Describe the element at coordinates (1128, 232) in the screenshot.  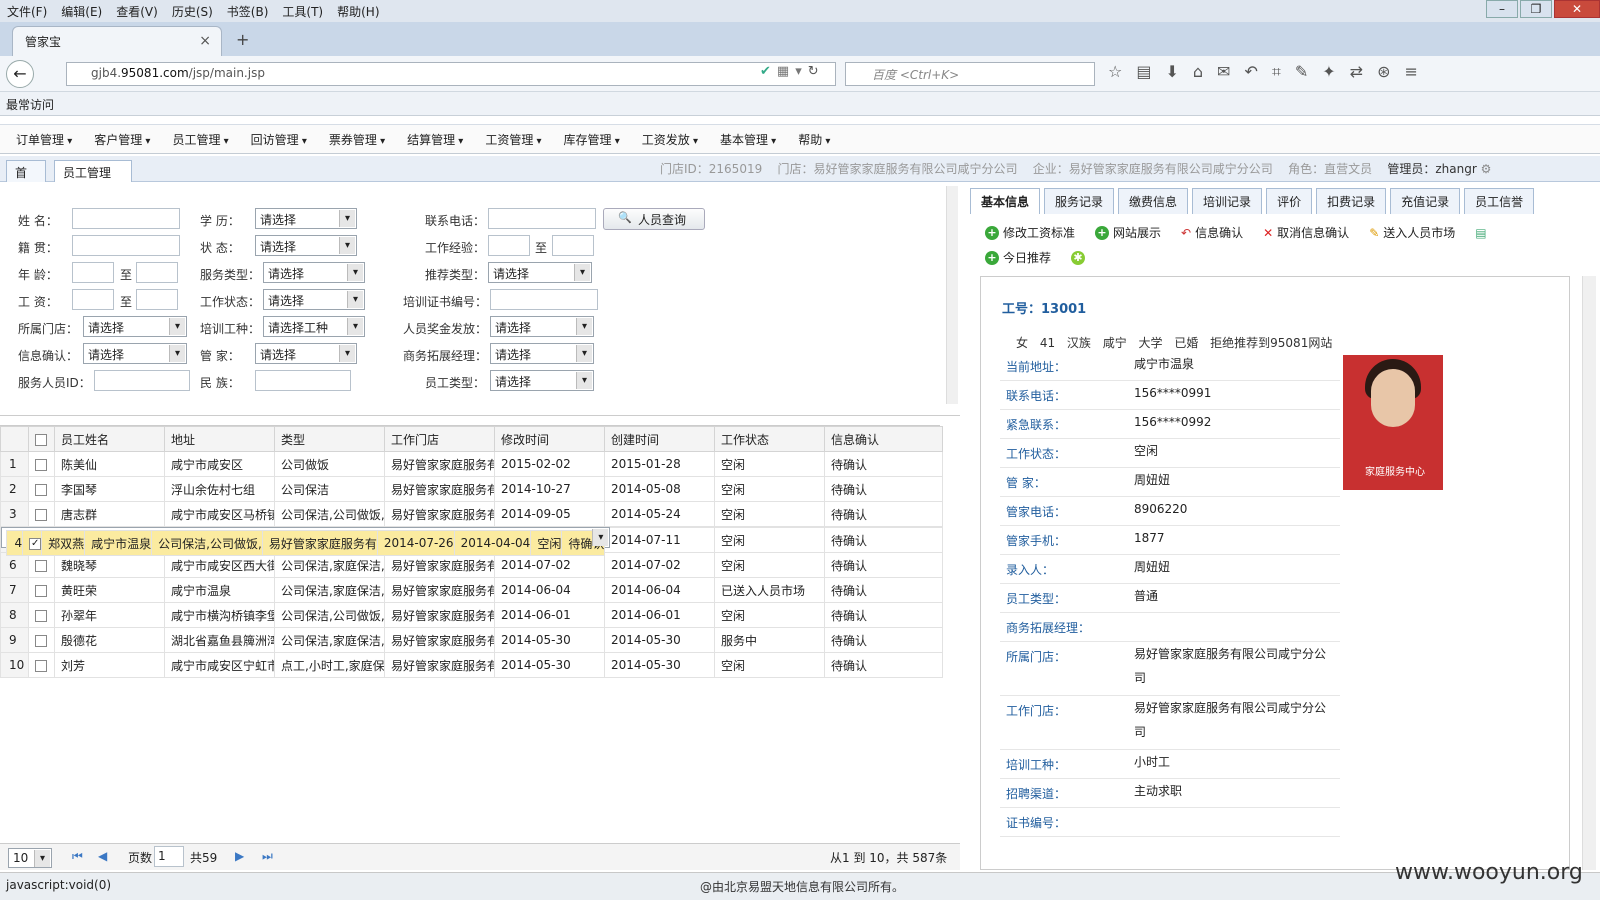
I see `web-display-button: + 网站展示` at that location.